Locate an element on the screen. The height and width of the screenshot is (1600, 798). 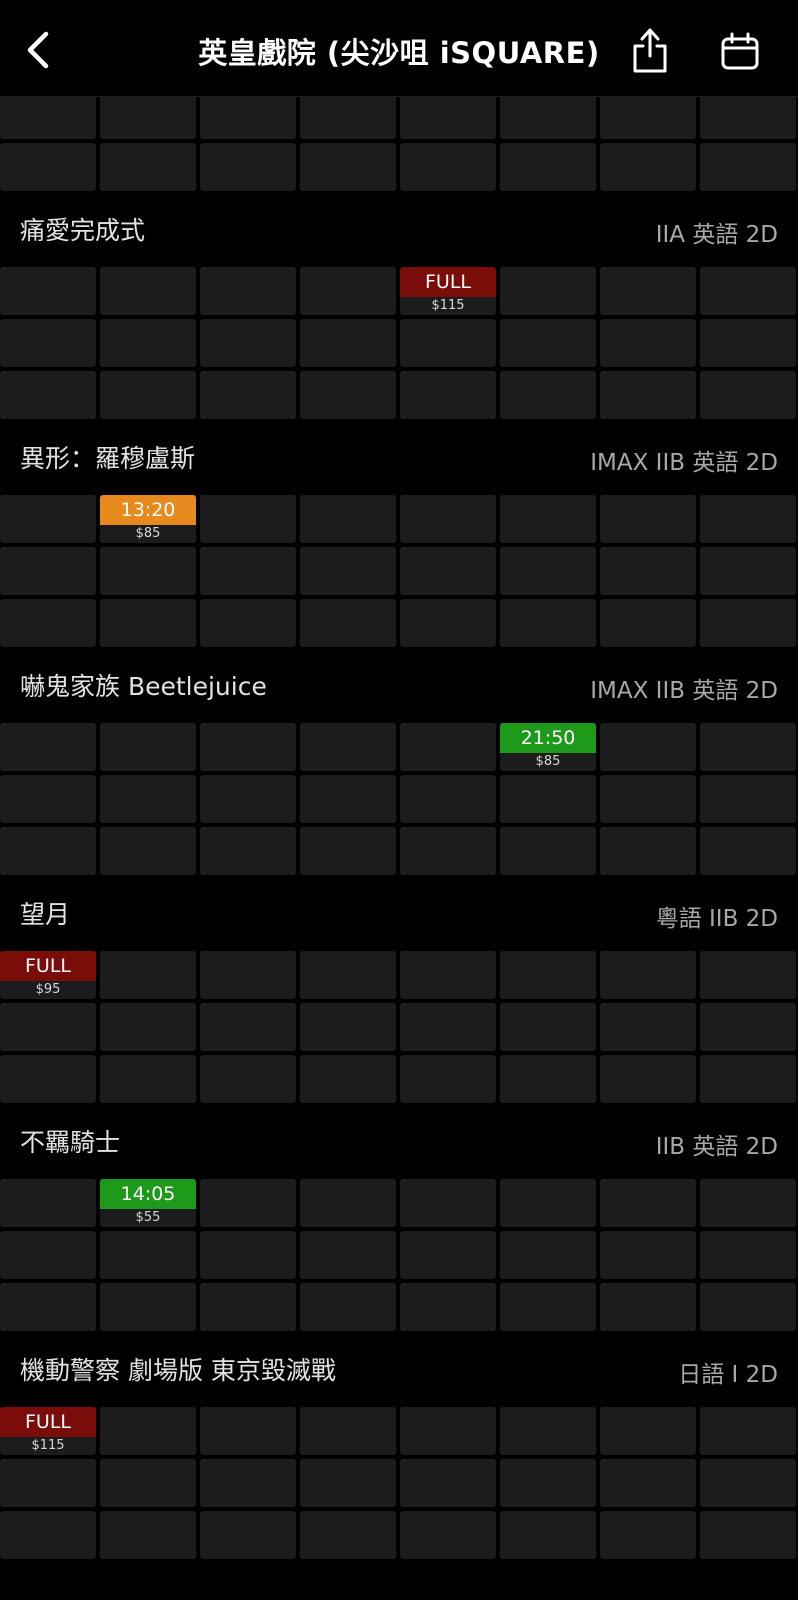
session-slot: 14:05 $55 is located at coordinates (148, 1203).